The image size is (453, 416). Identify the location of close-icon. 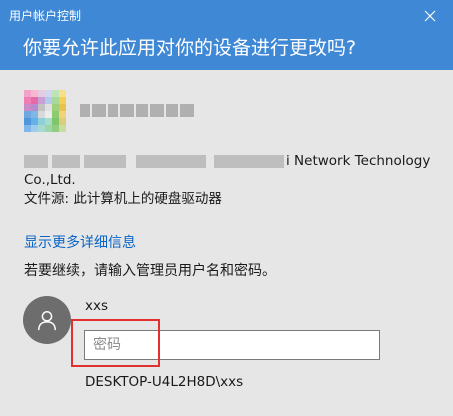
(430, 16).